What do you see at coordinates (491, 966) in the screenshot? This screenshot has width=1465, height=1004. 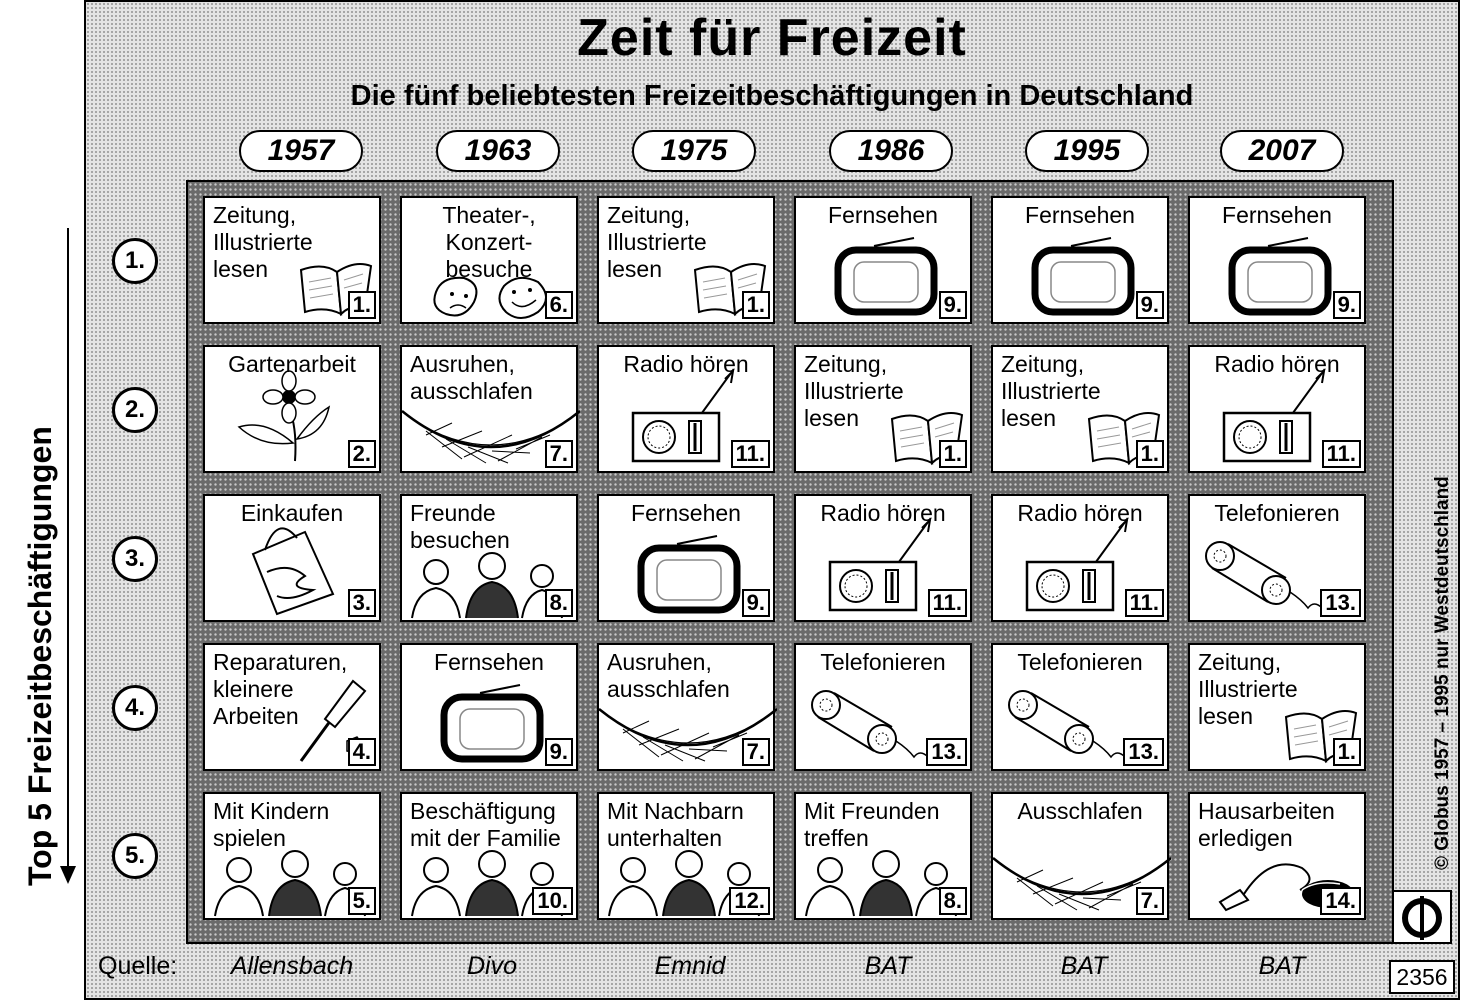 I see `source-name: Divo` at bounding box center [491, 966].